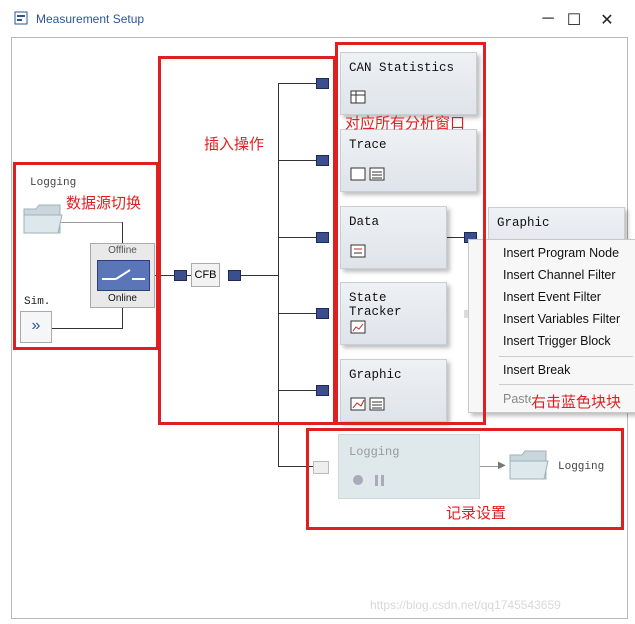 This screenshot has height=624, width=635. I want to click on source-annotation-box, so click(86, 256).